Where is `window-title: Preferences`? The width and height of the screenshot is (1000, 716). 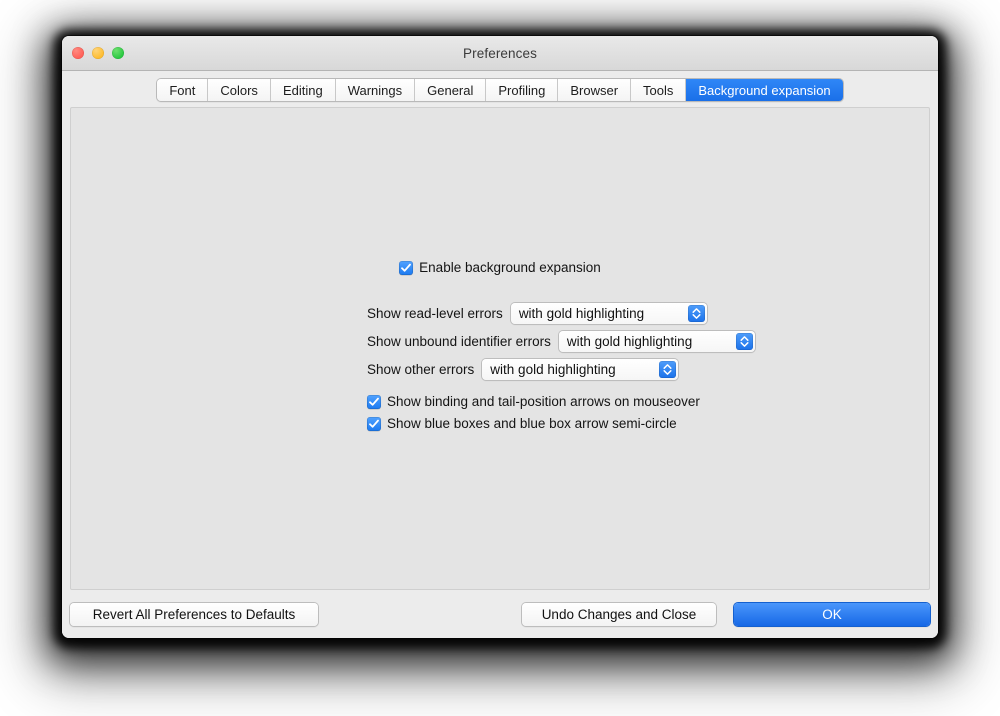 window-title: Preferences is located at coordinates (500, 53).